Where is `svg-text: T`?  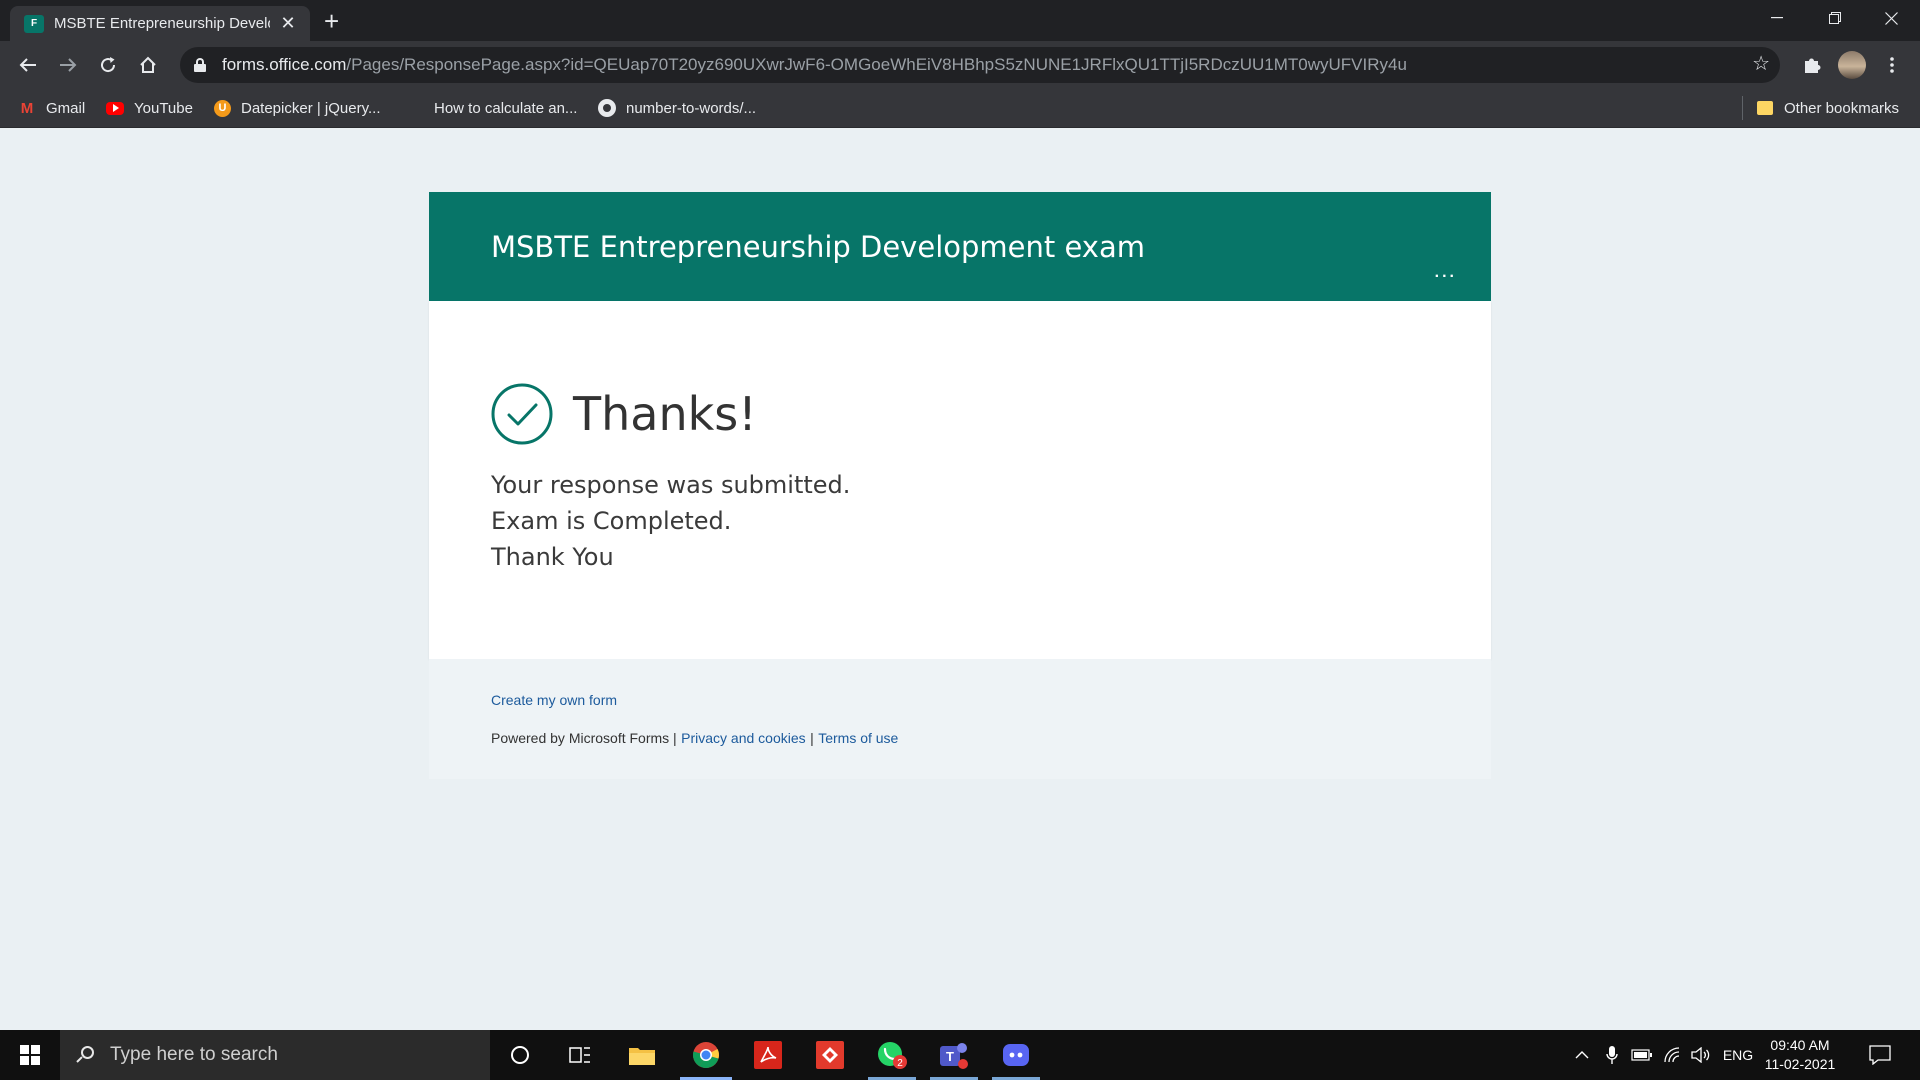
svg-text: T is located at coordinates (950, 1056).